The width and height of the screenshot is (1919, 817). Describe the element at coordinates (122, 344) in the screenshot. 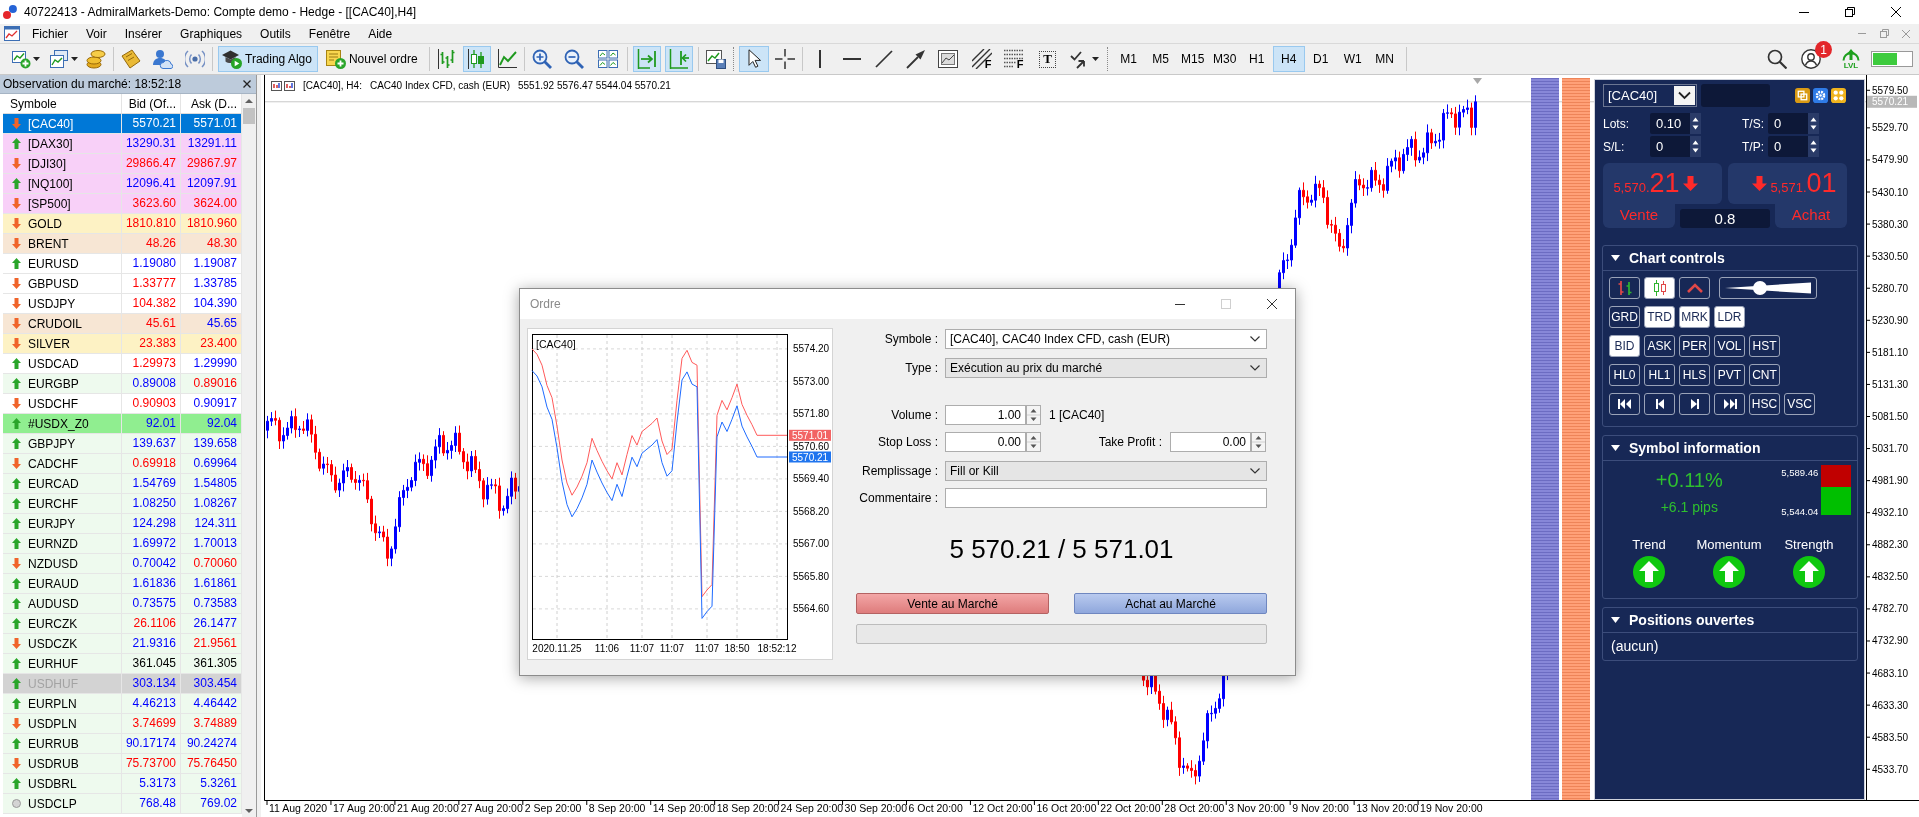

I see `market-row: SILVER 23.383 23.400` at that location.